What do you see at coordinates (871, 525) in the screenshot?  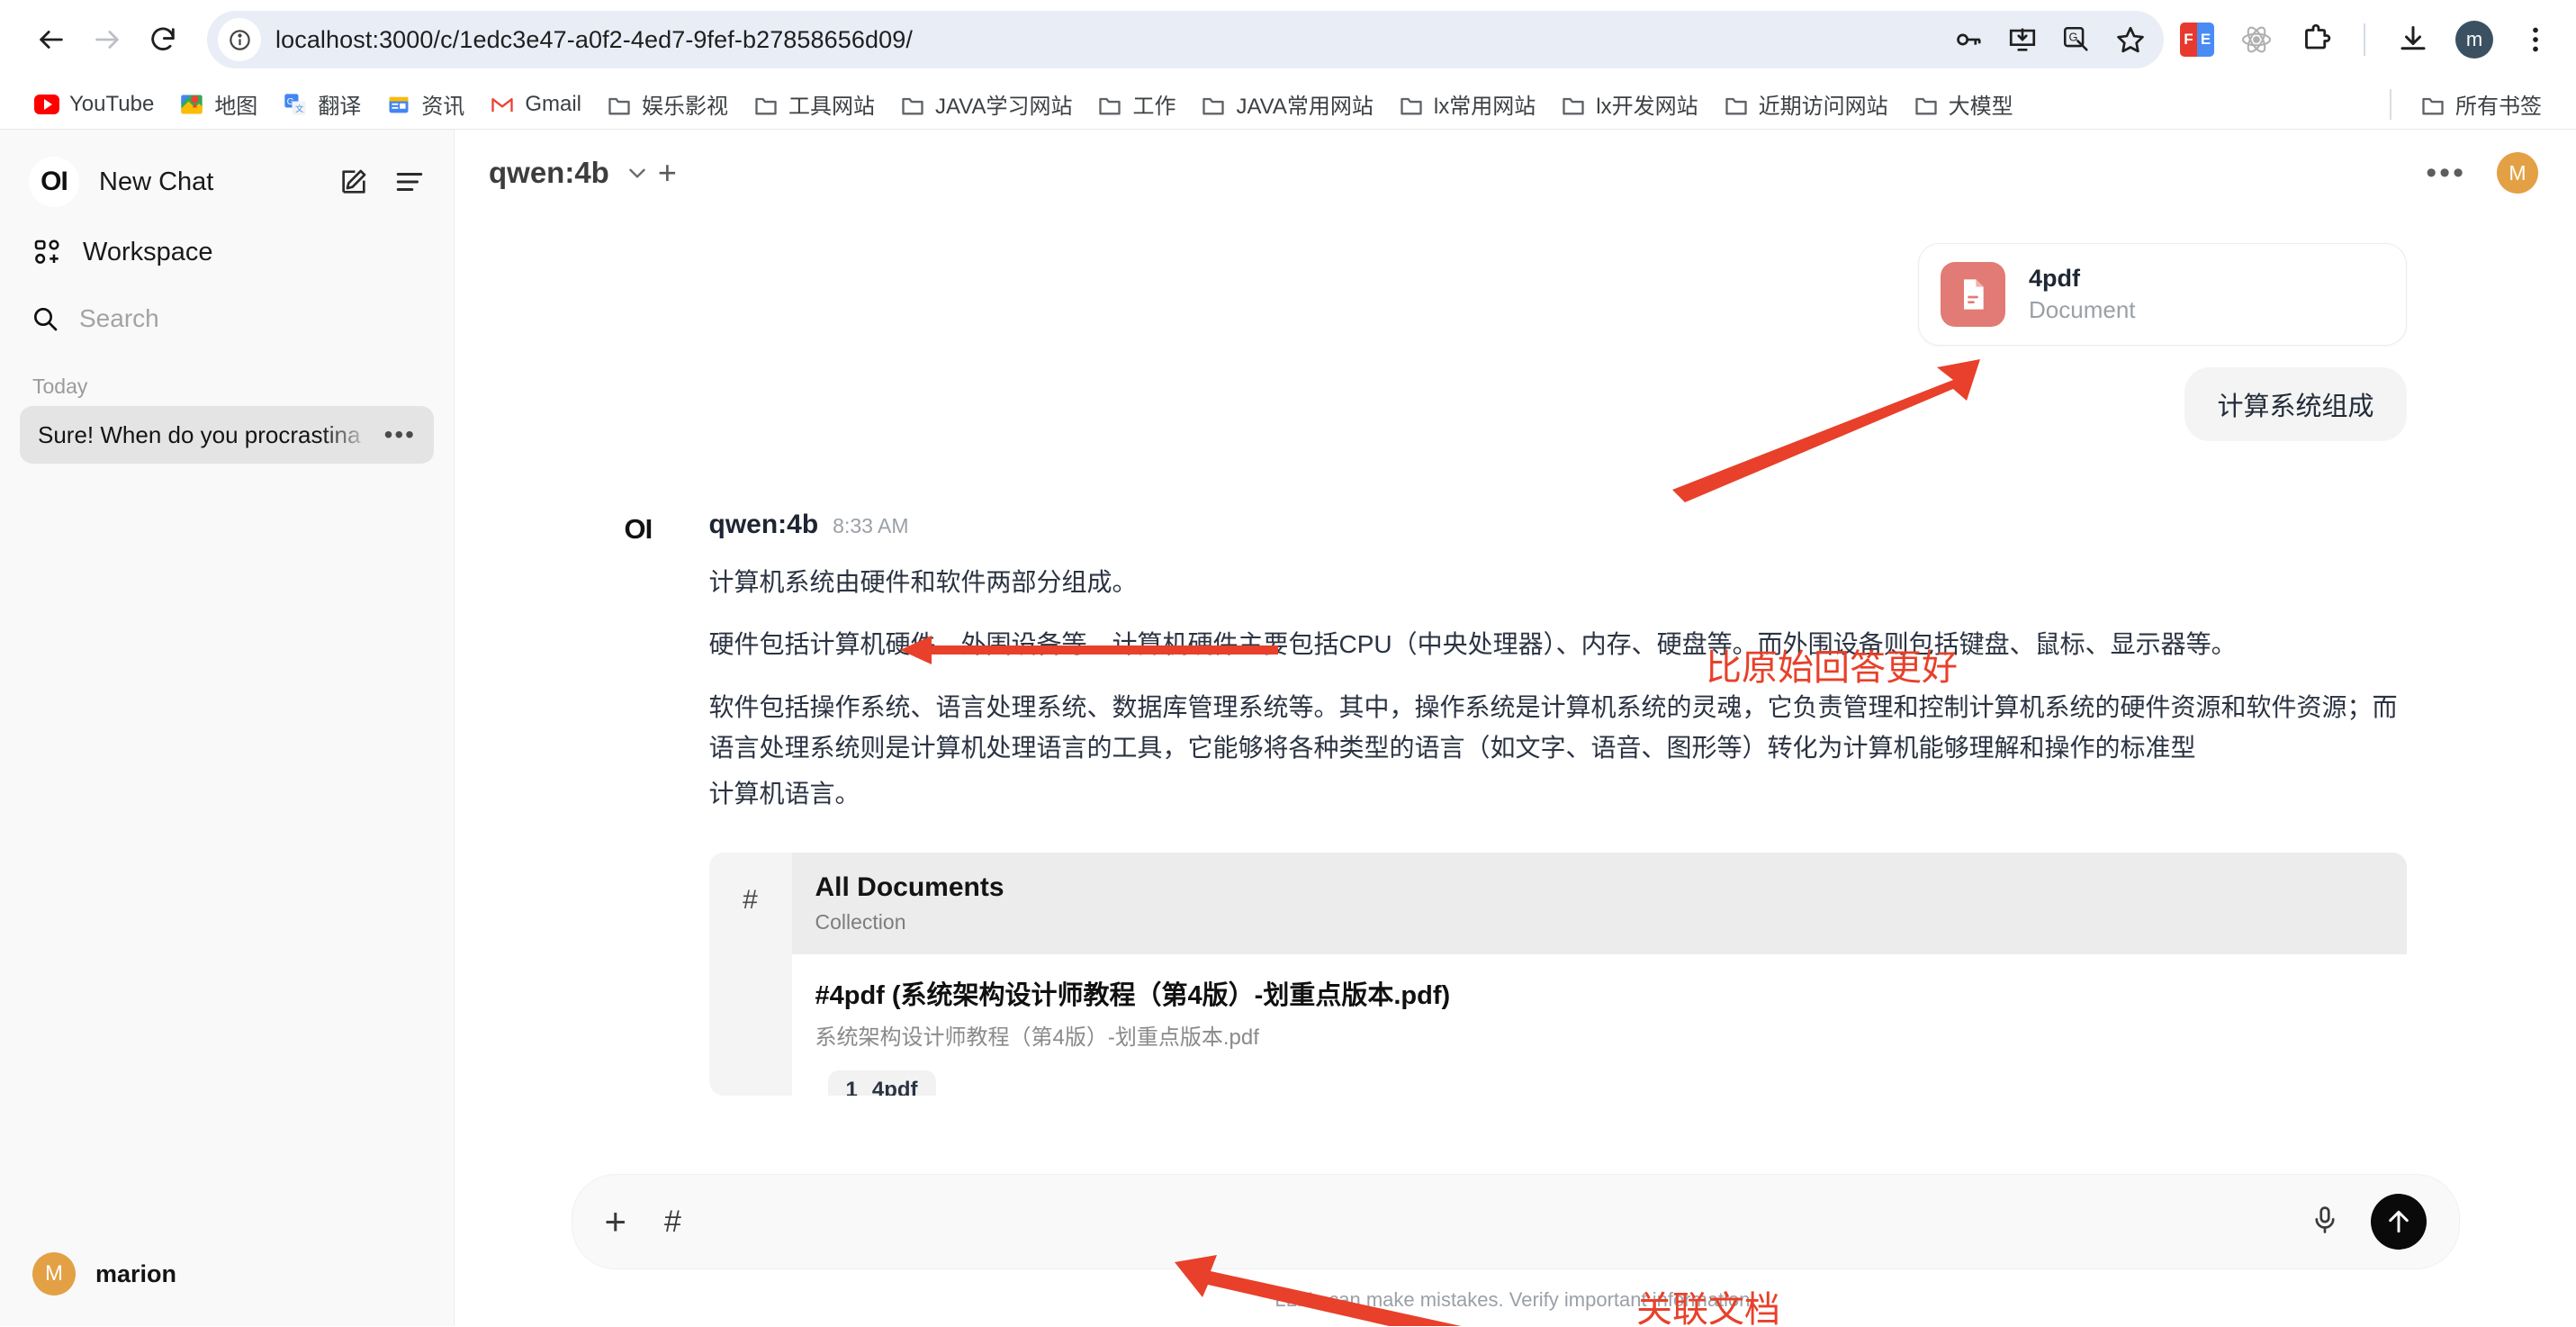 I see `assistant-timestamp: 8:33 AM` at bounding box center [871, 525].